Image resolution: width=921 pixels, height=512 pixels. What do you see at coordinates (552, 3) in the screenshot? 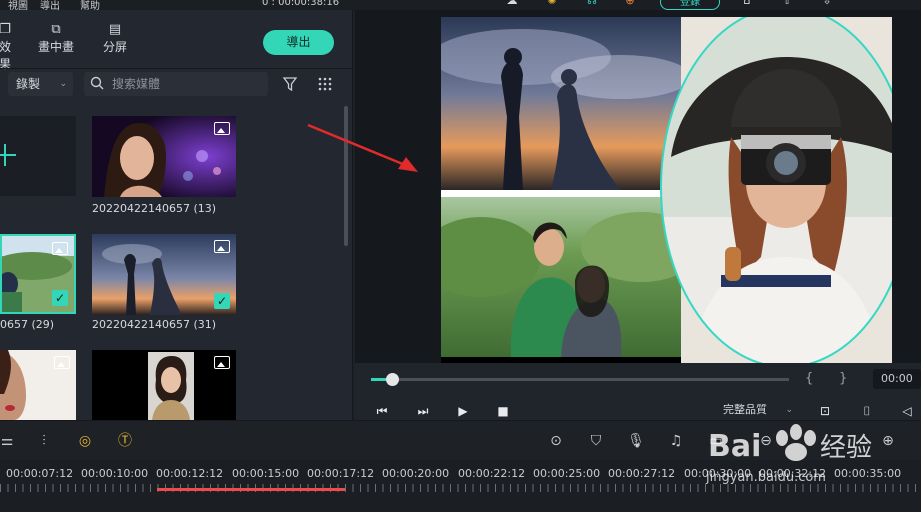
I see `bulb-icon: ✺` at bounding box center [552, 3].